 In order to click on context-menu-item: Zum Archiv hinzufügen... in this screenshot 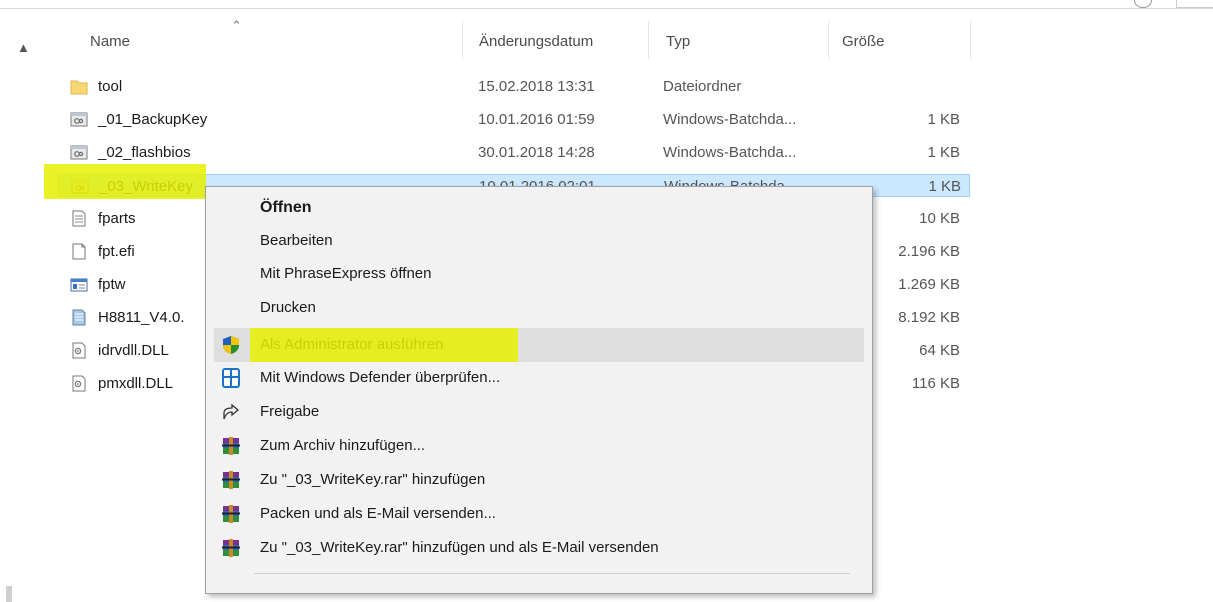, I will do `click(539, 446)`.